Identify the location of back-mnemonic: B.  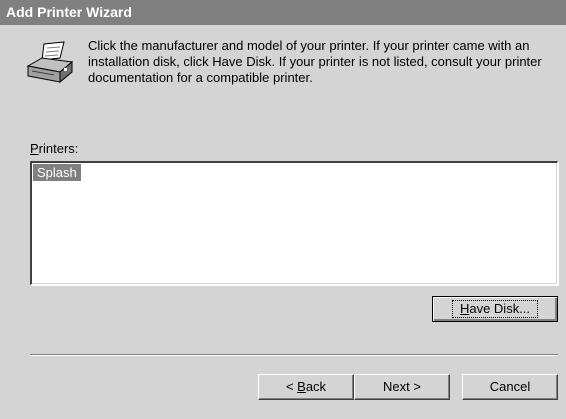
(301, 386).